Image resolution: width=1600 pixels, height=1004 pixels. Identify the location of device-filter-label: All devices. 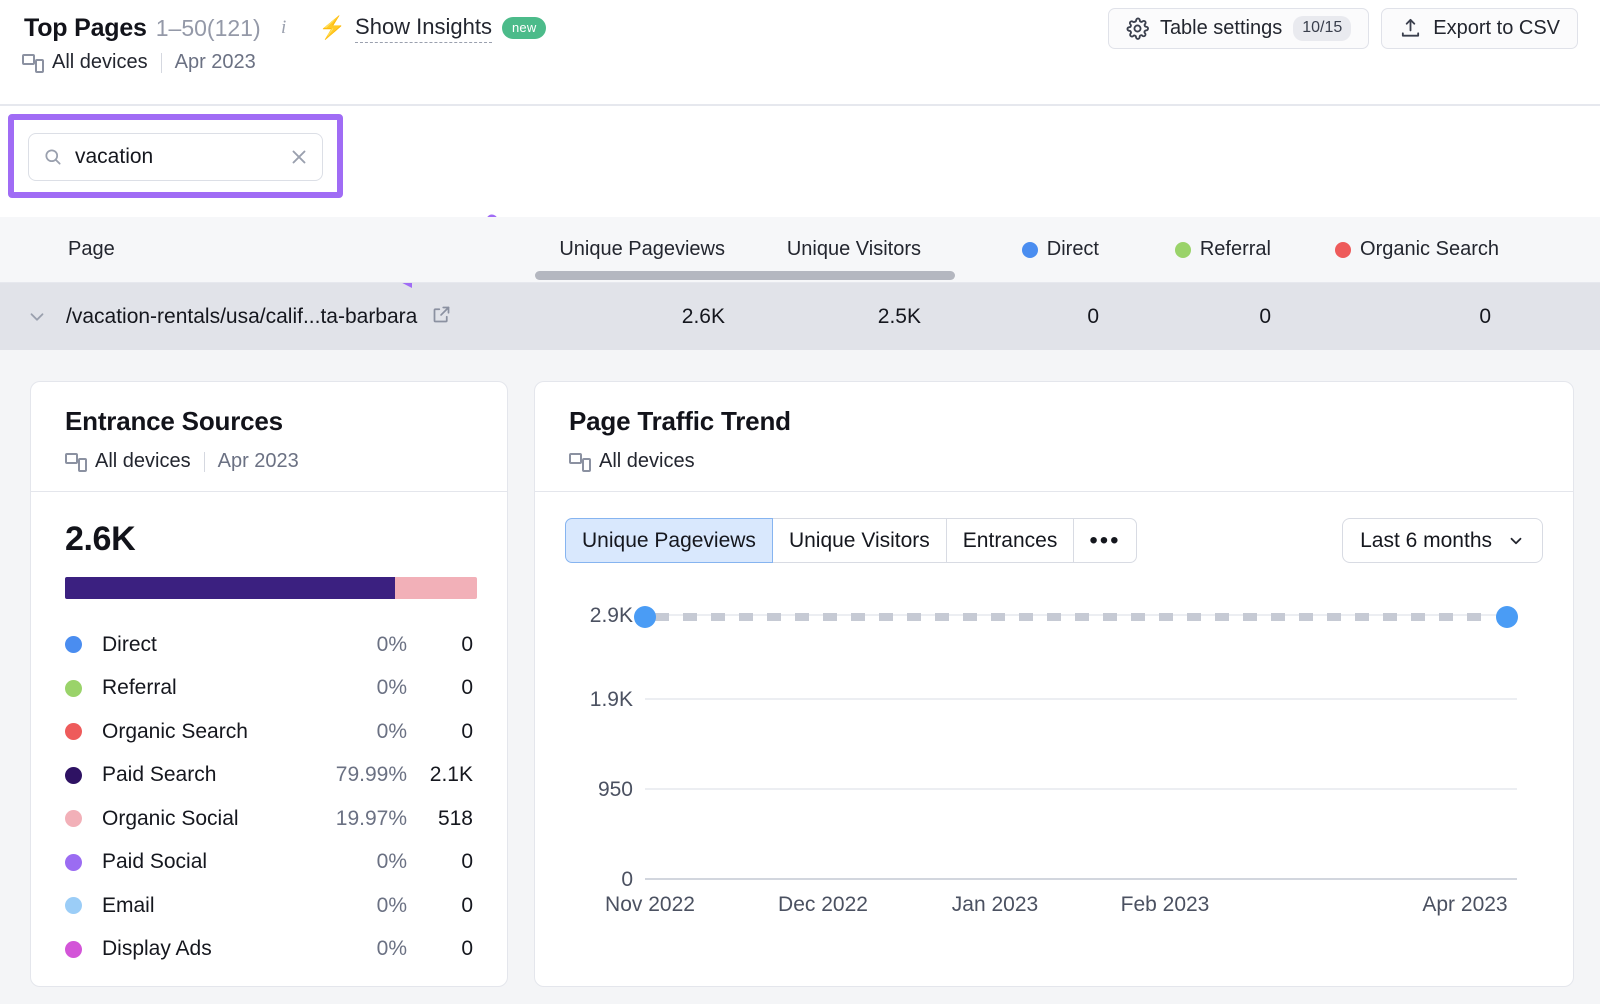
(100, 62).